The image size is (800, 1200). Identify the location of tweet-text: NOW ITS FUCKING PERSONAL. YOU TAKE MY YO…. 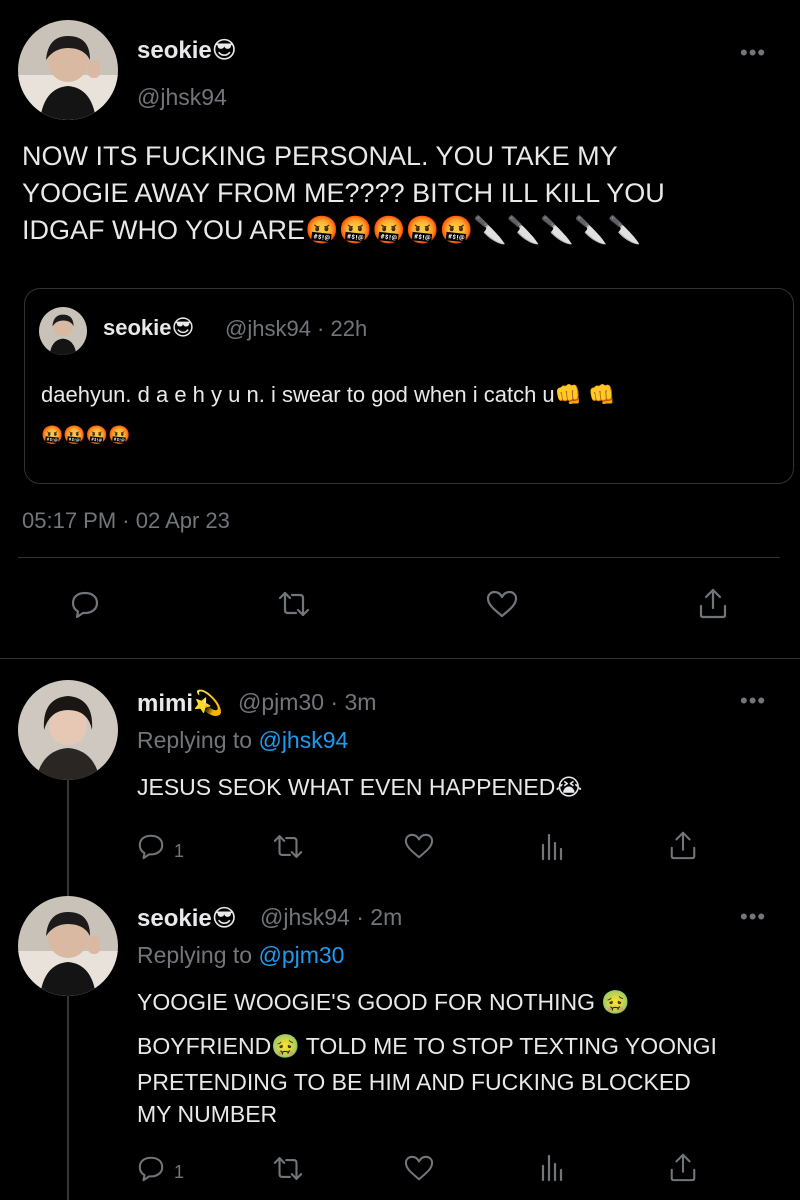
(343, 193).